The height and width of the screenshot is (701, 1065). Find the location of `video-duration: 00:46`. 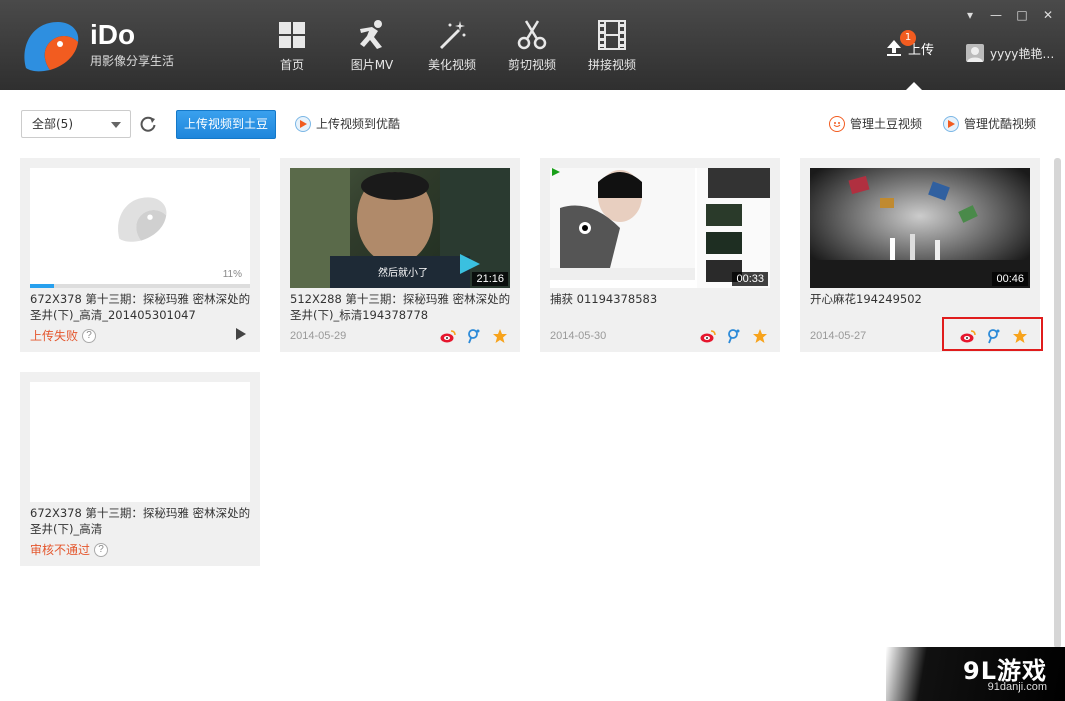

video-duration: 00:46 is located at coordinates (1010, 279).